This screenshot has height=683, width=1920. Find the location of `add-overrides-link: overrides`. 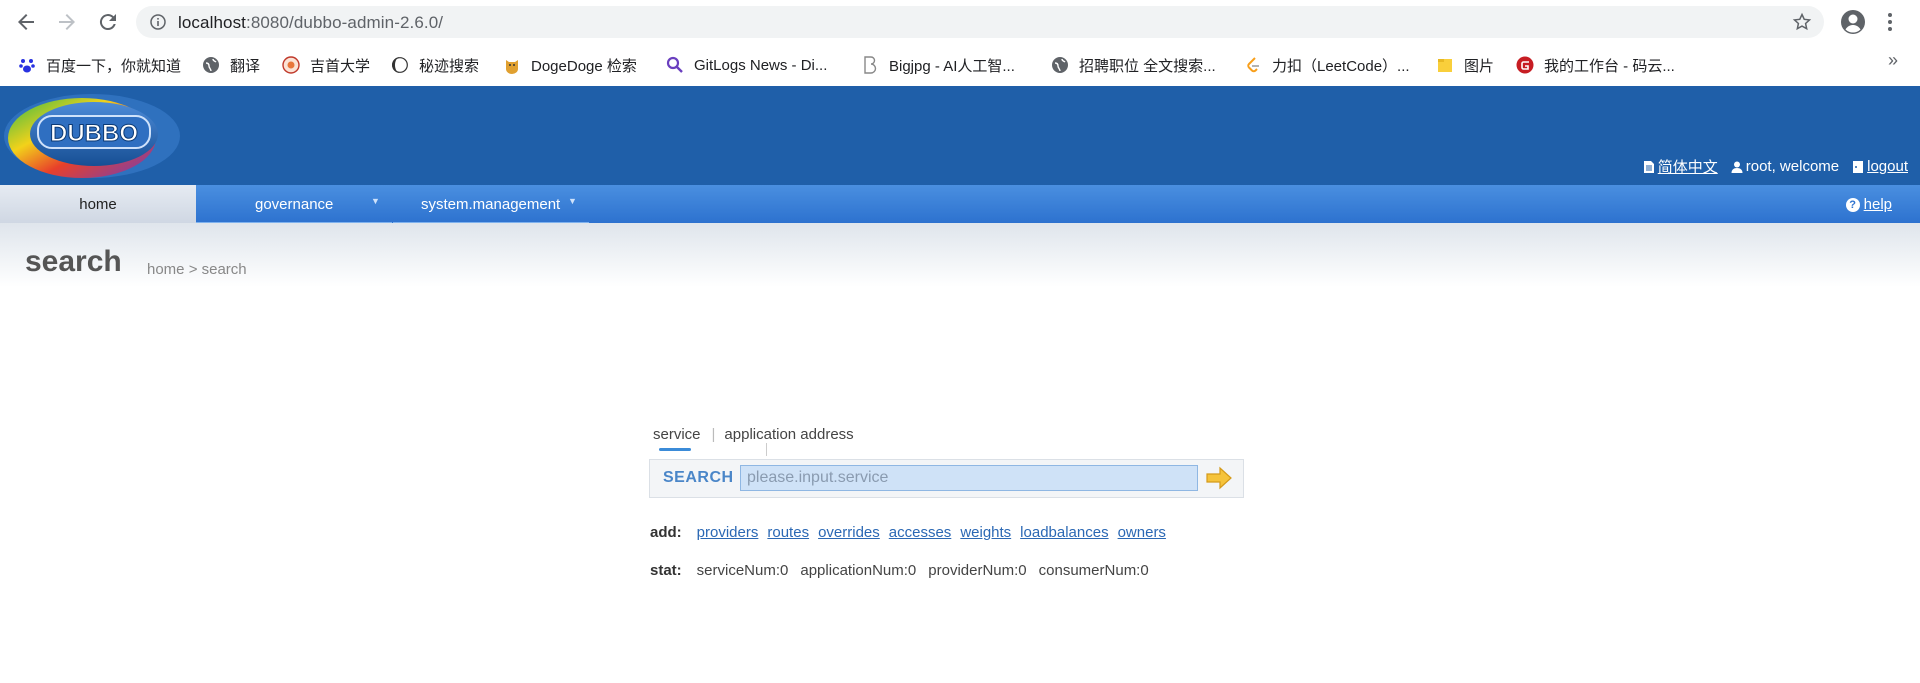

add-overrides-link: overrides is located at coordinates (849, 532).